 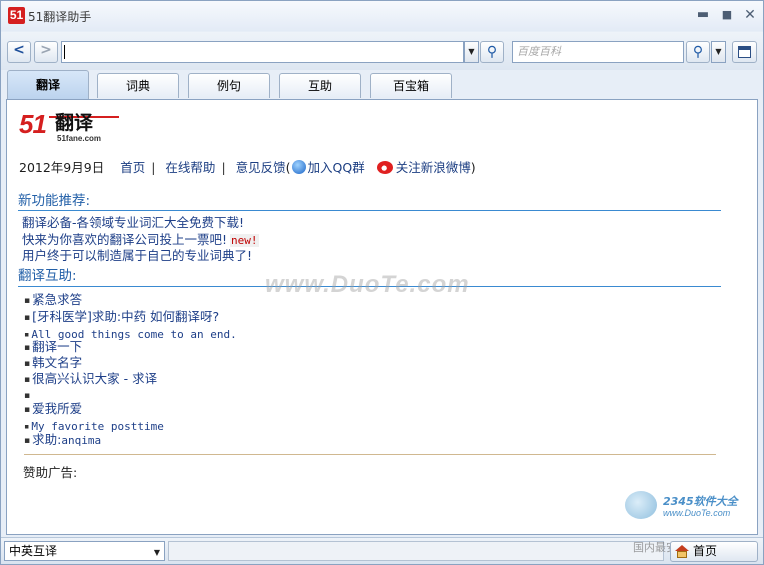 What do you see at coordinates (54, 201) in the screenshot?
I see `features-heading: 新功能推荐:` at bounding box center [54, 201].